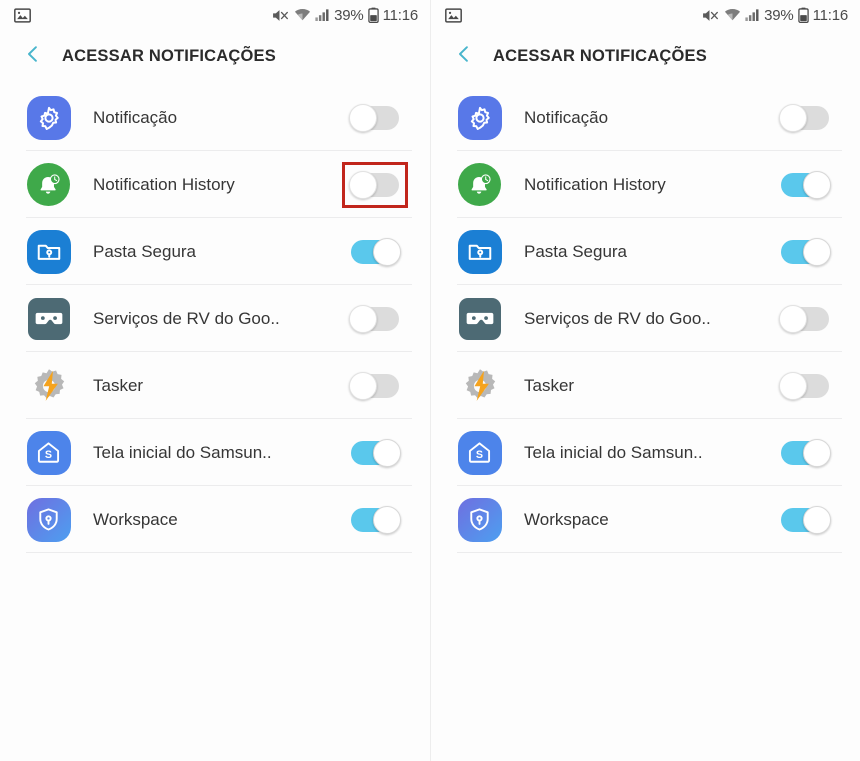 Image resolution: width=860 pixels, height=761 pixels. Describe the element at coordinates (135, 117) in the screenshot. I see `list-item-label: Notificação` at that location.